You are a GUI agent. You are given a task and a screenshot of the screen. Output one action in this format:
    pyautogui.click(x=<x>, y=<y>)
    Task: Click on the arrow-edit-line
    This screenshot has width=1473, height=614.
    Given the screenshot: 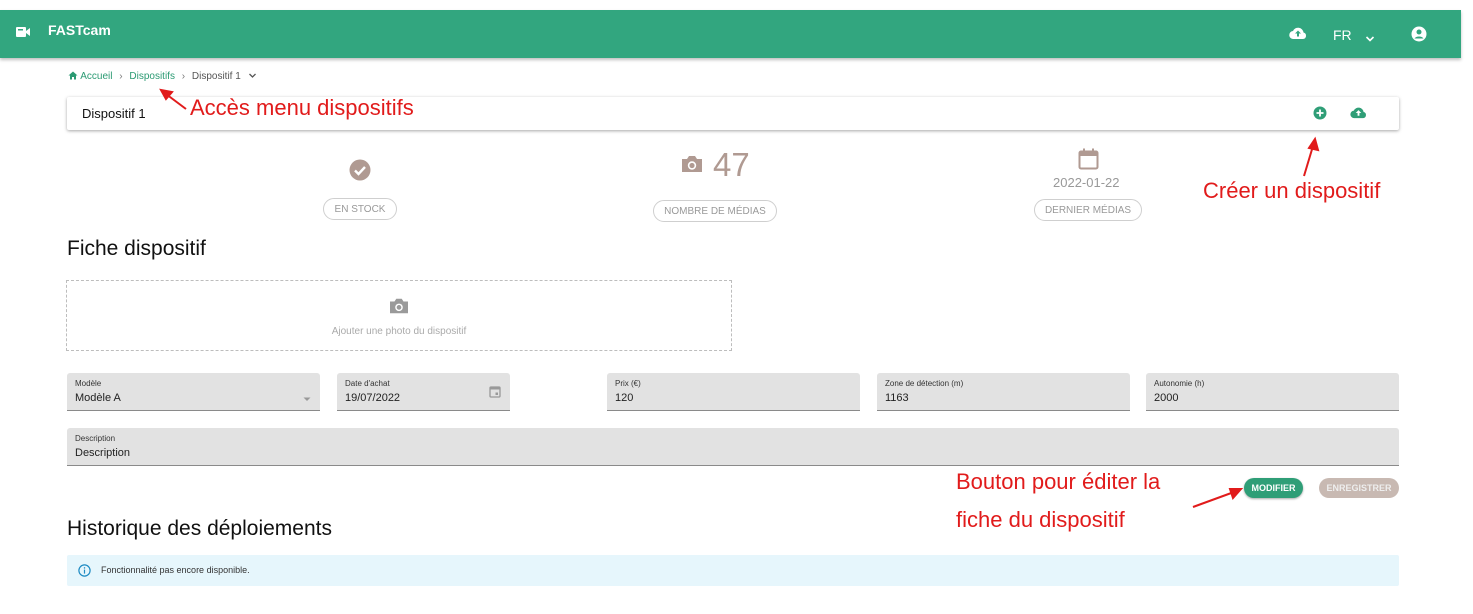 What is the action you would take?
    pyautogui.click(x=1213, y=499)
    